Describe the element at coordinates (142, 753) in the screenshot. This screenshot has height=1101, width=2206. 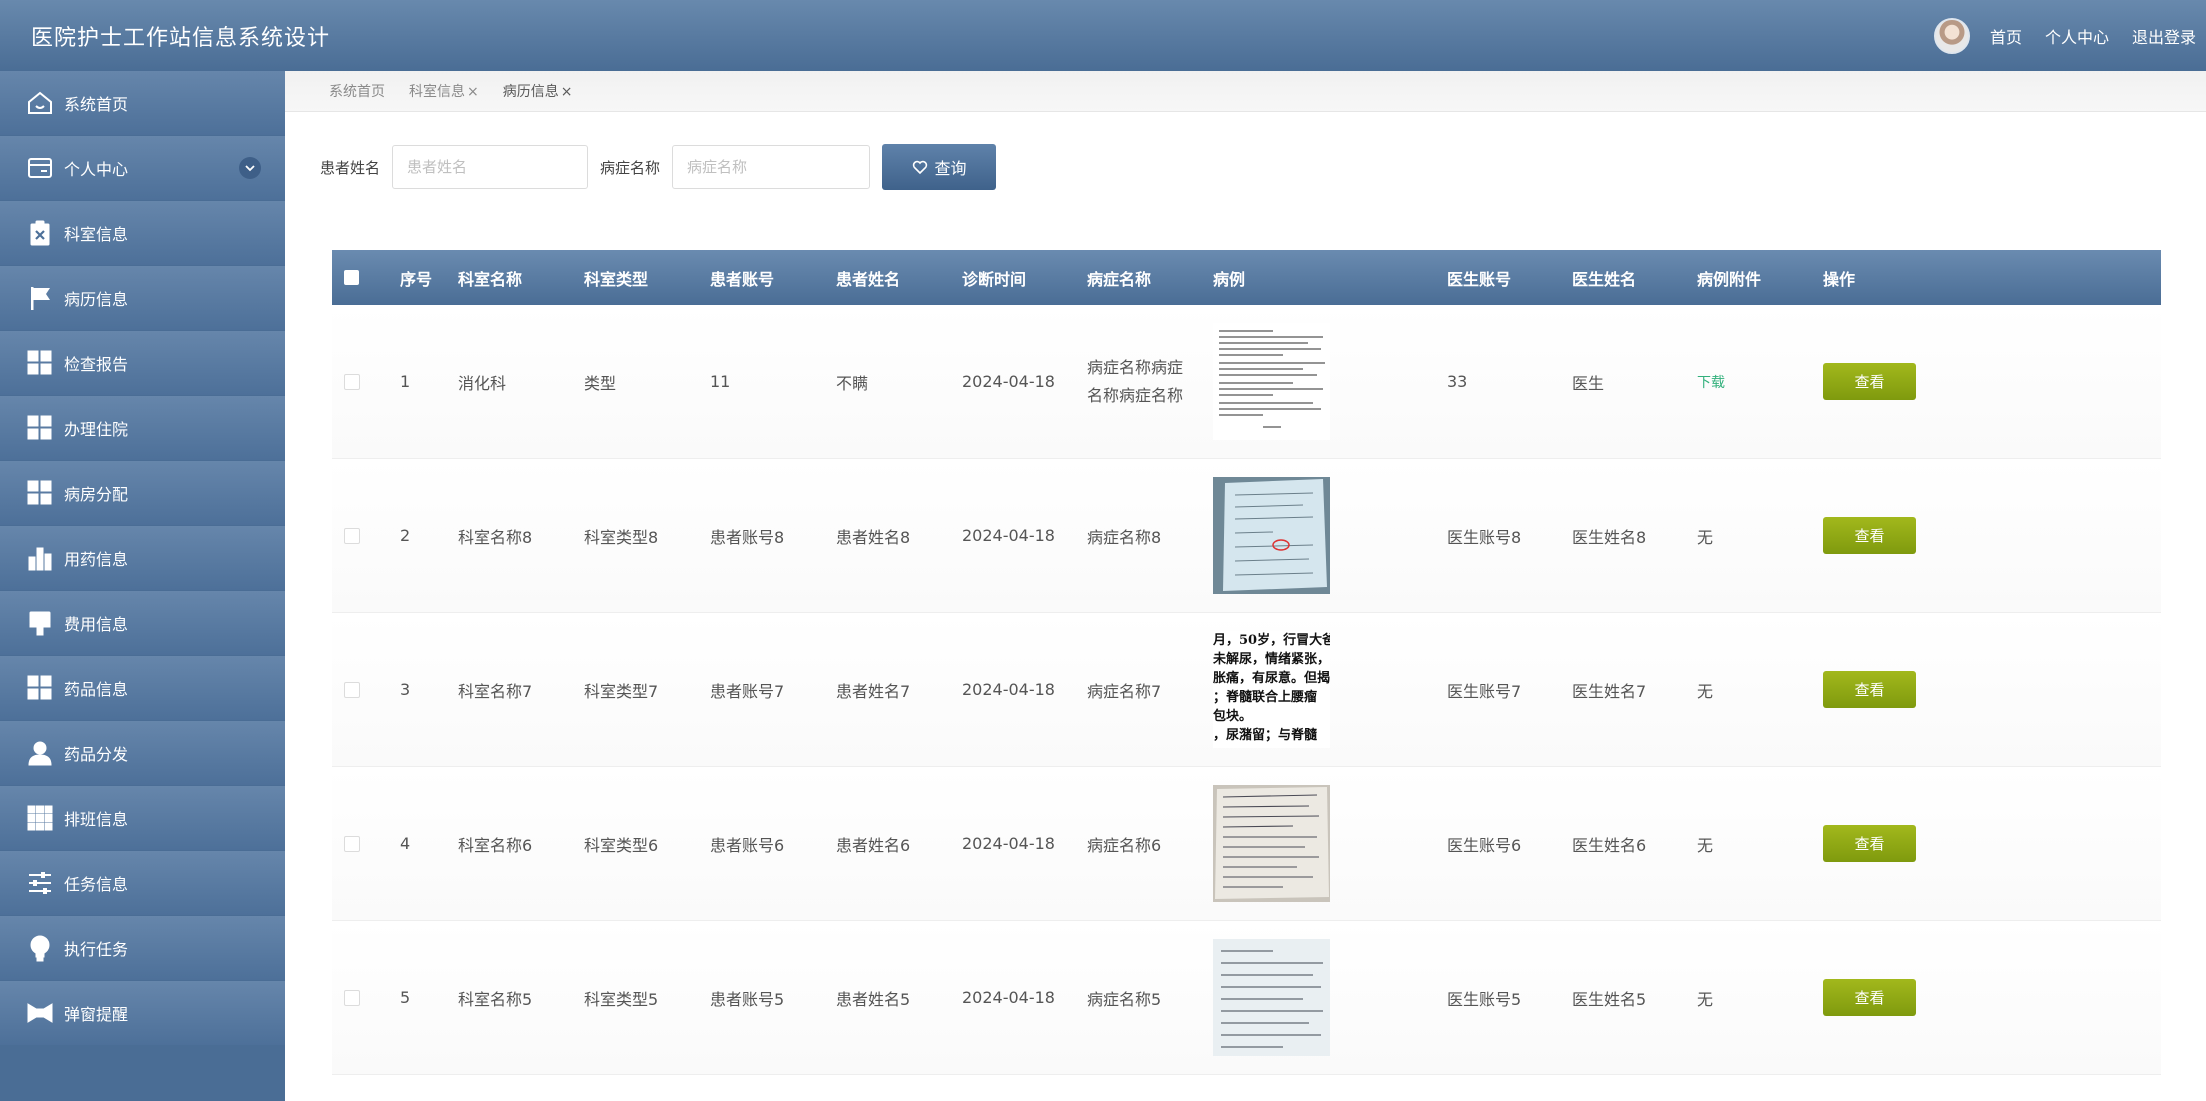
I see `sidebar-item-drug-distribution: 药品分发` at that location.